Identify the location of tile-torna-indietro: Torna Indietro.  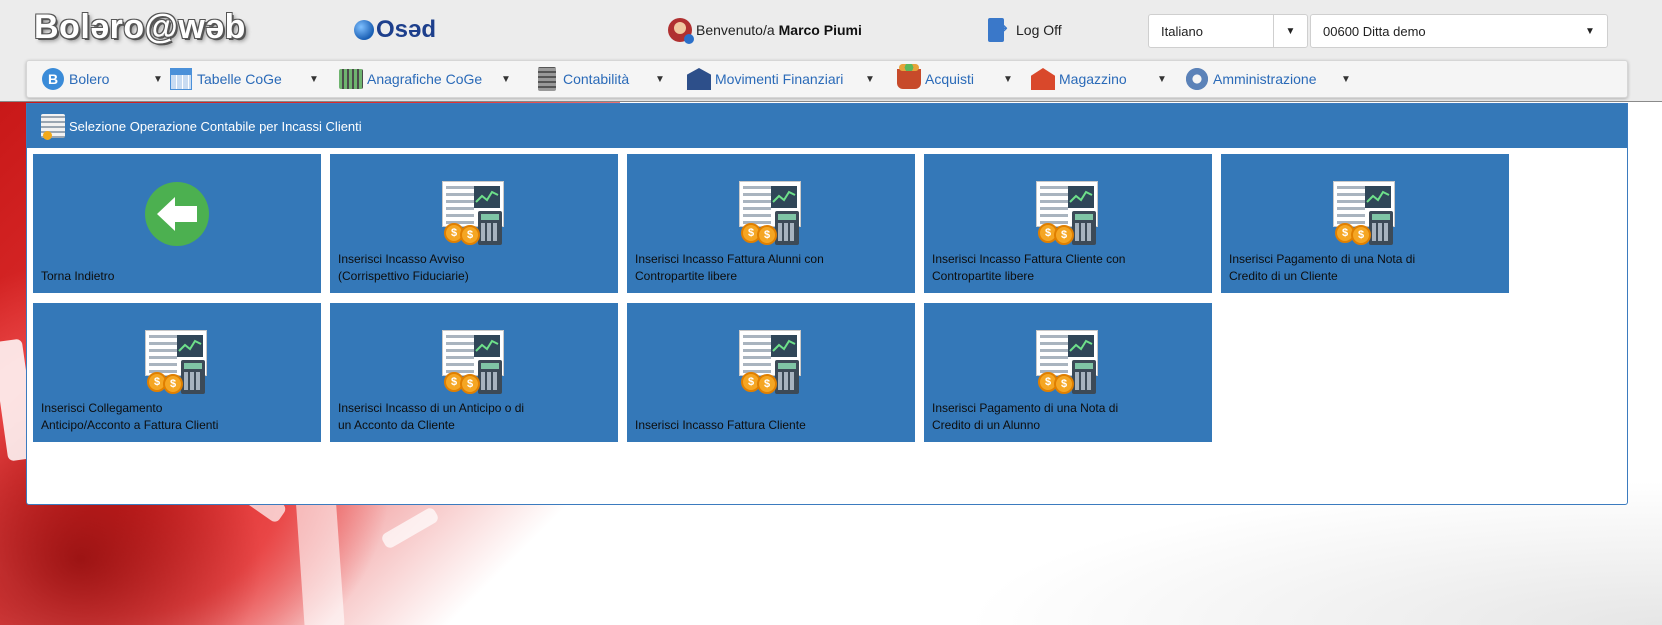
(177, 223).